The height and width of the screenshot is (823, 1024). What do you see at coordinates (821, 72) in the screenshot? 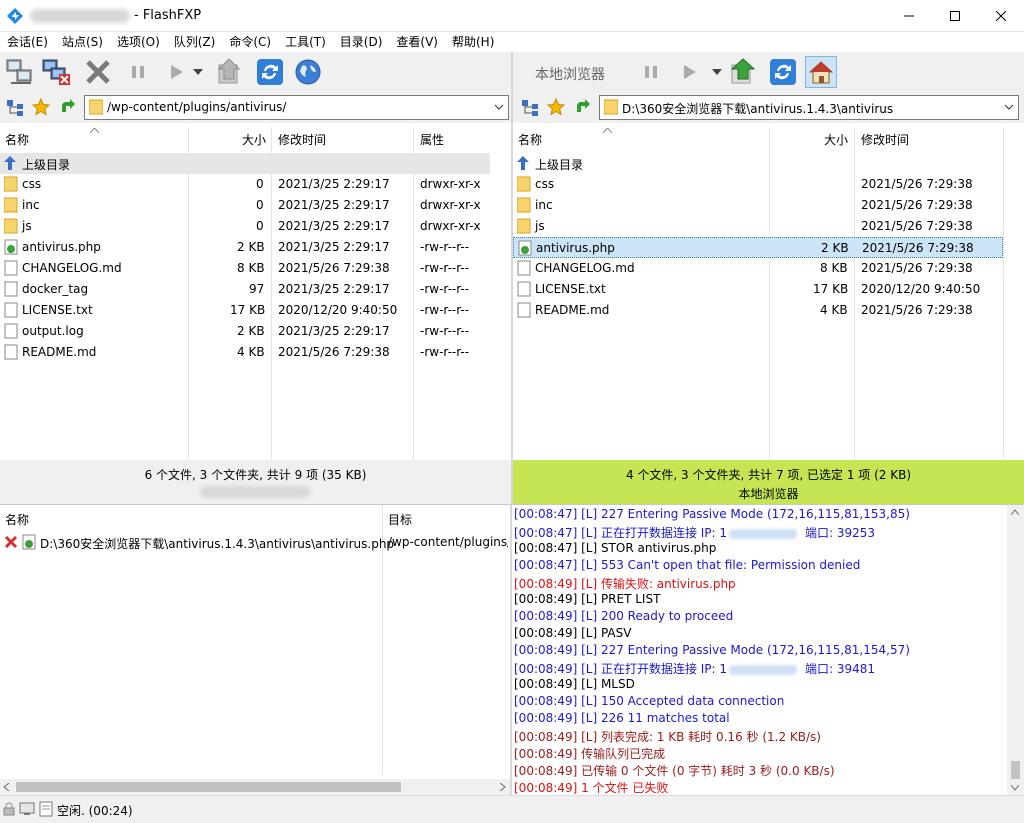
I see `home-button` at bounding box center [821, 72].